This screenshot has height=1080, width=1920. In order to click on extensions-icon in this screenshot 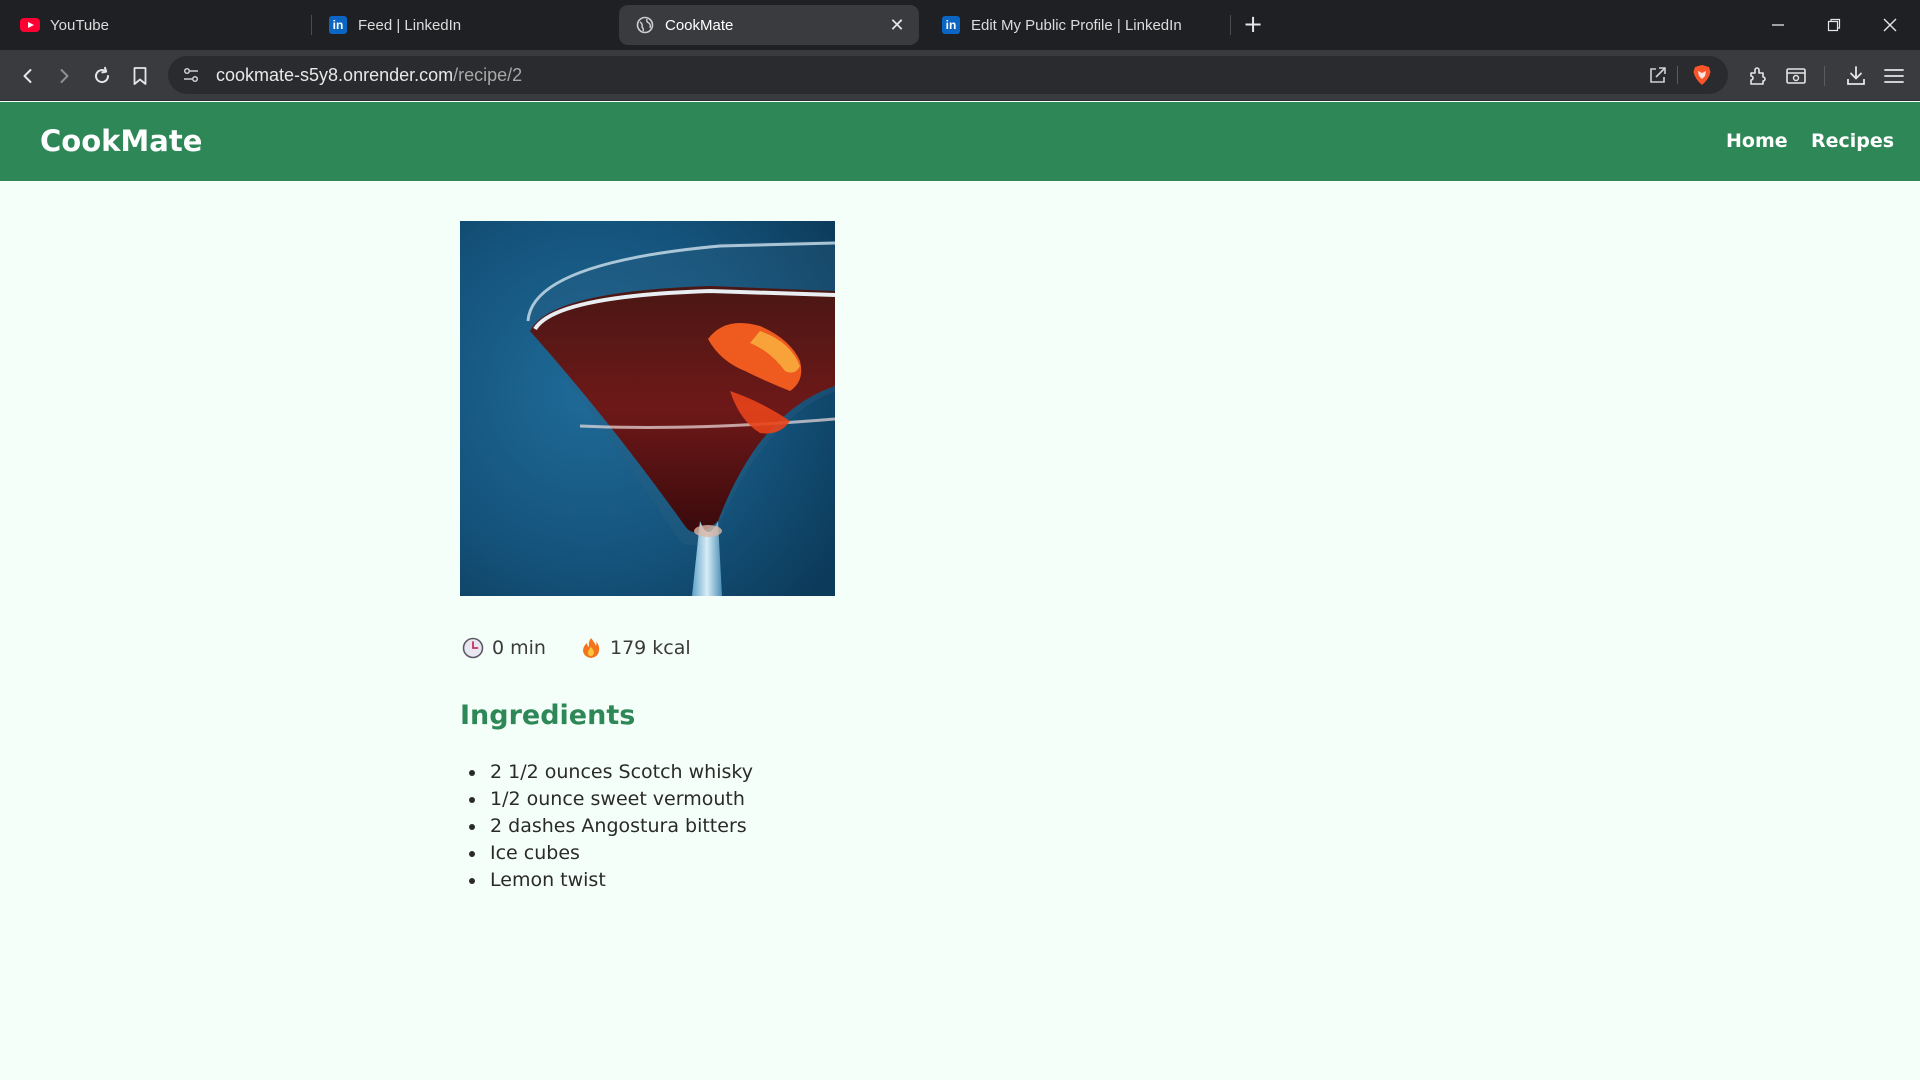, I will do `click(1758, 76)`.